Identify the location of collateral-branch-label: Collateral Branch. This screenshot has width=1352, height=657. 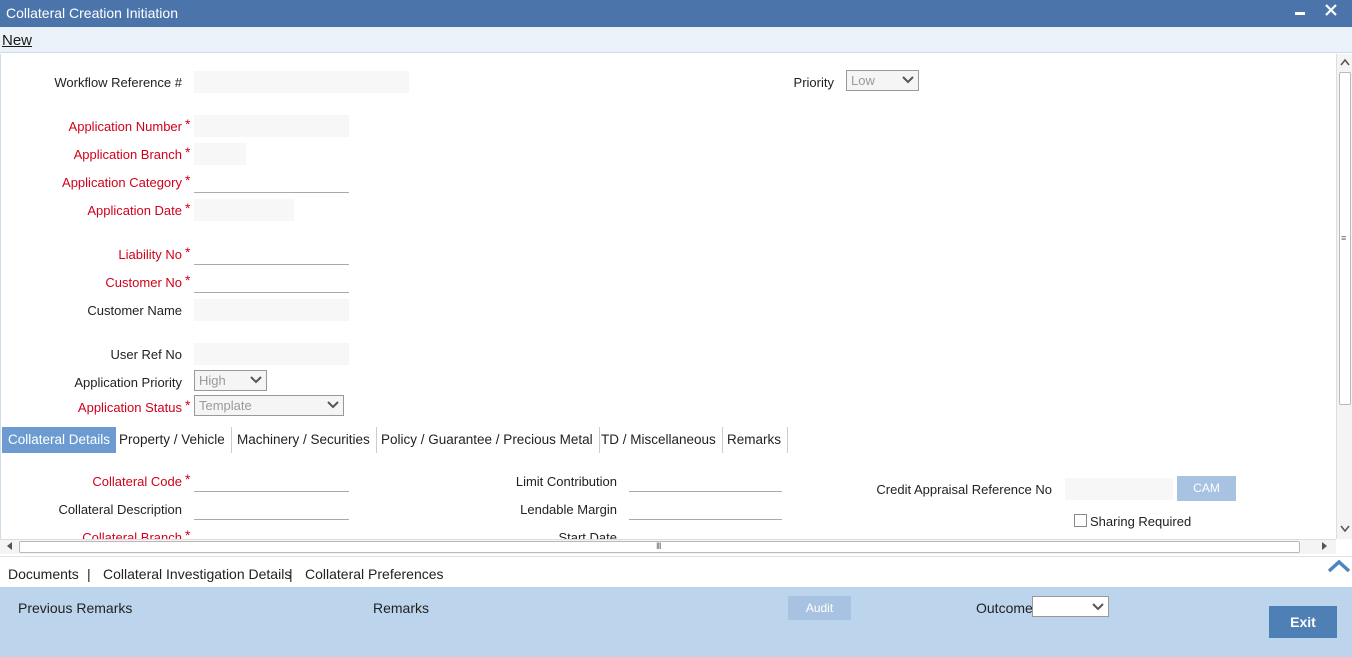
(132, 534).